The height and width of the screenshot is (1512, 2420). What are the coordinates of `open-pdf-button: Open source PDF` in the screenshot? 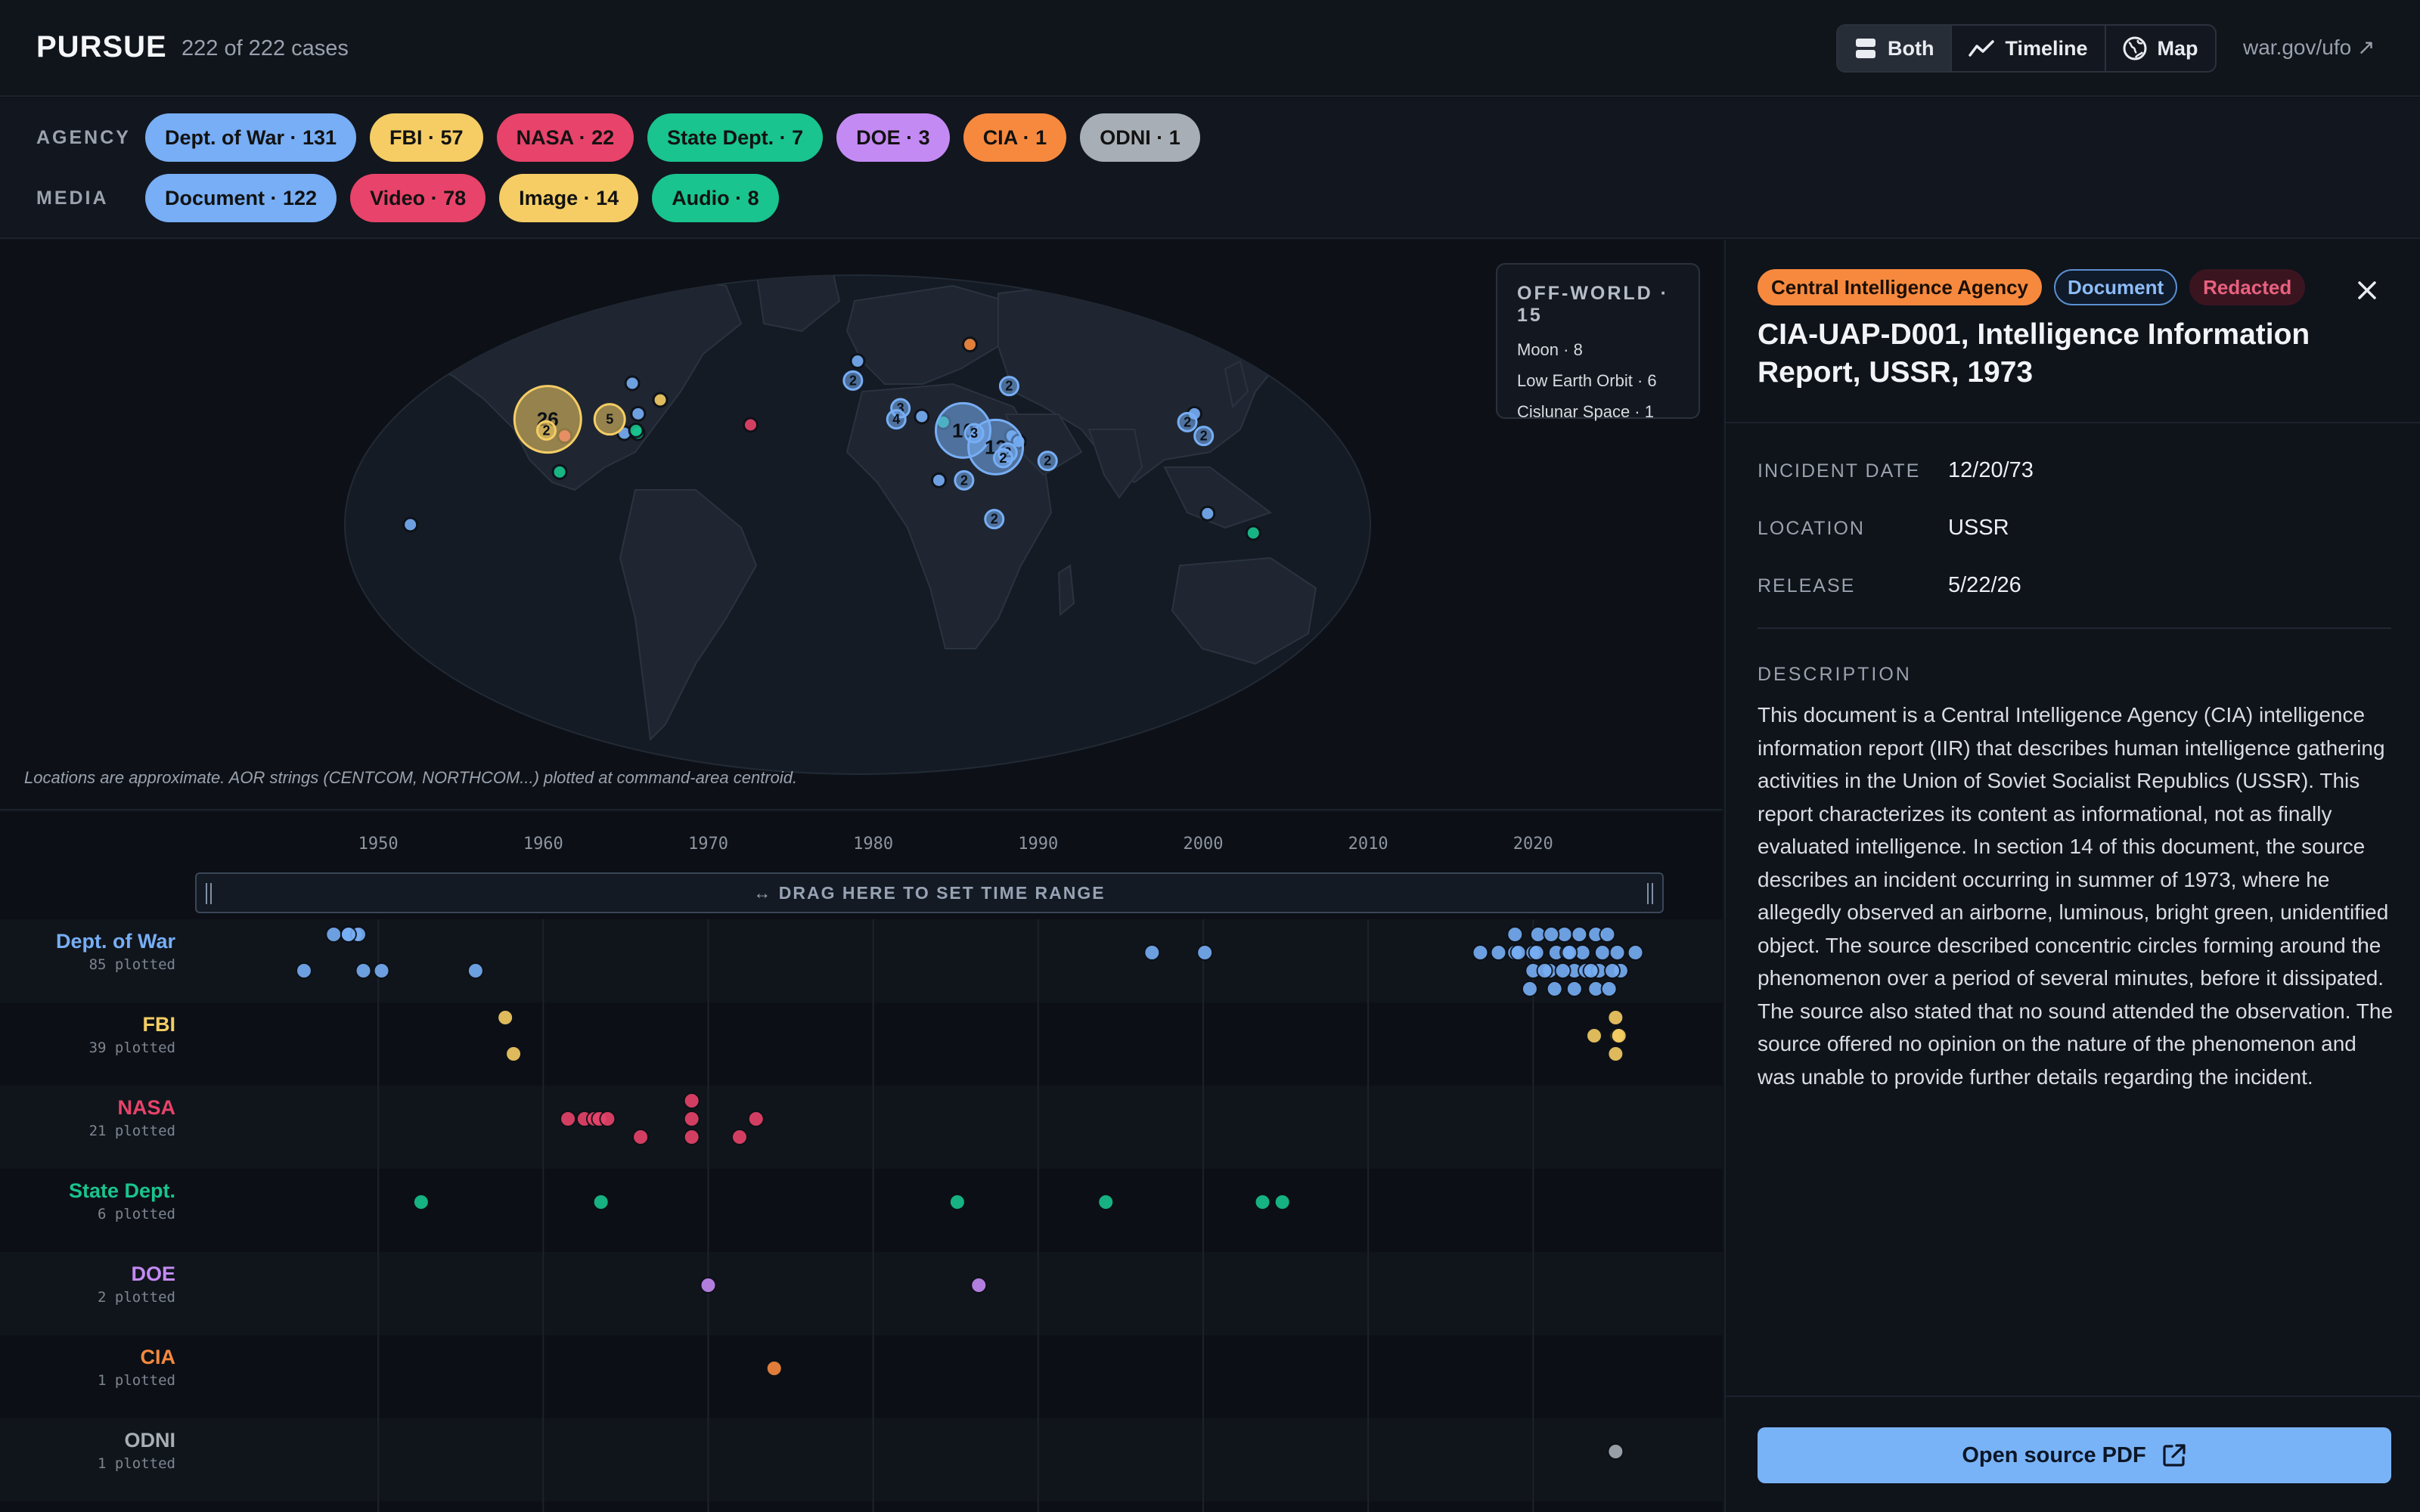 It's located at (2074, 1455).